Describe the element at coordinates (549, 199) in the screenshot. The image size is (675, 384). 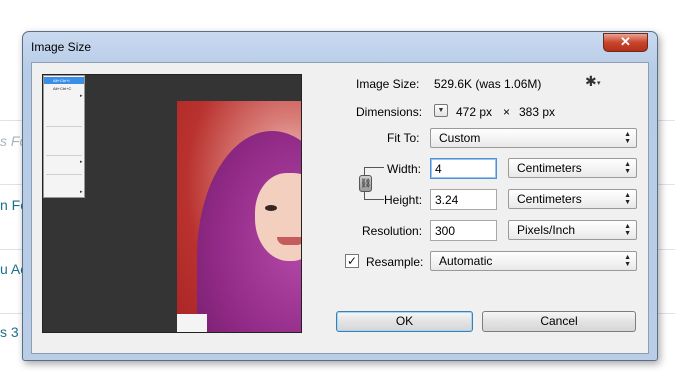
I see `height-unit-value: Centimeters` at that location.